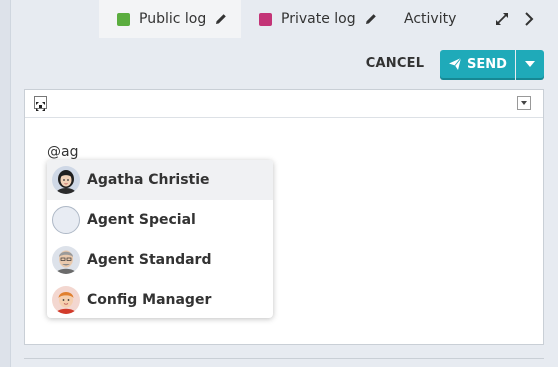 Image resolution: width=558 pixels, height=367 pixels. What do you see at coordinates (149, 260) in the screenshot?
I see `mention-name: Agent Standard` at bounding box center [149, 260].